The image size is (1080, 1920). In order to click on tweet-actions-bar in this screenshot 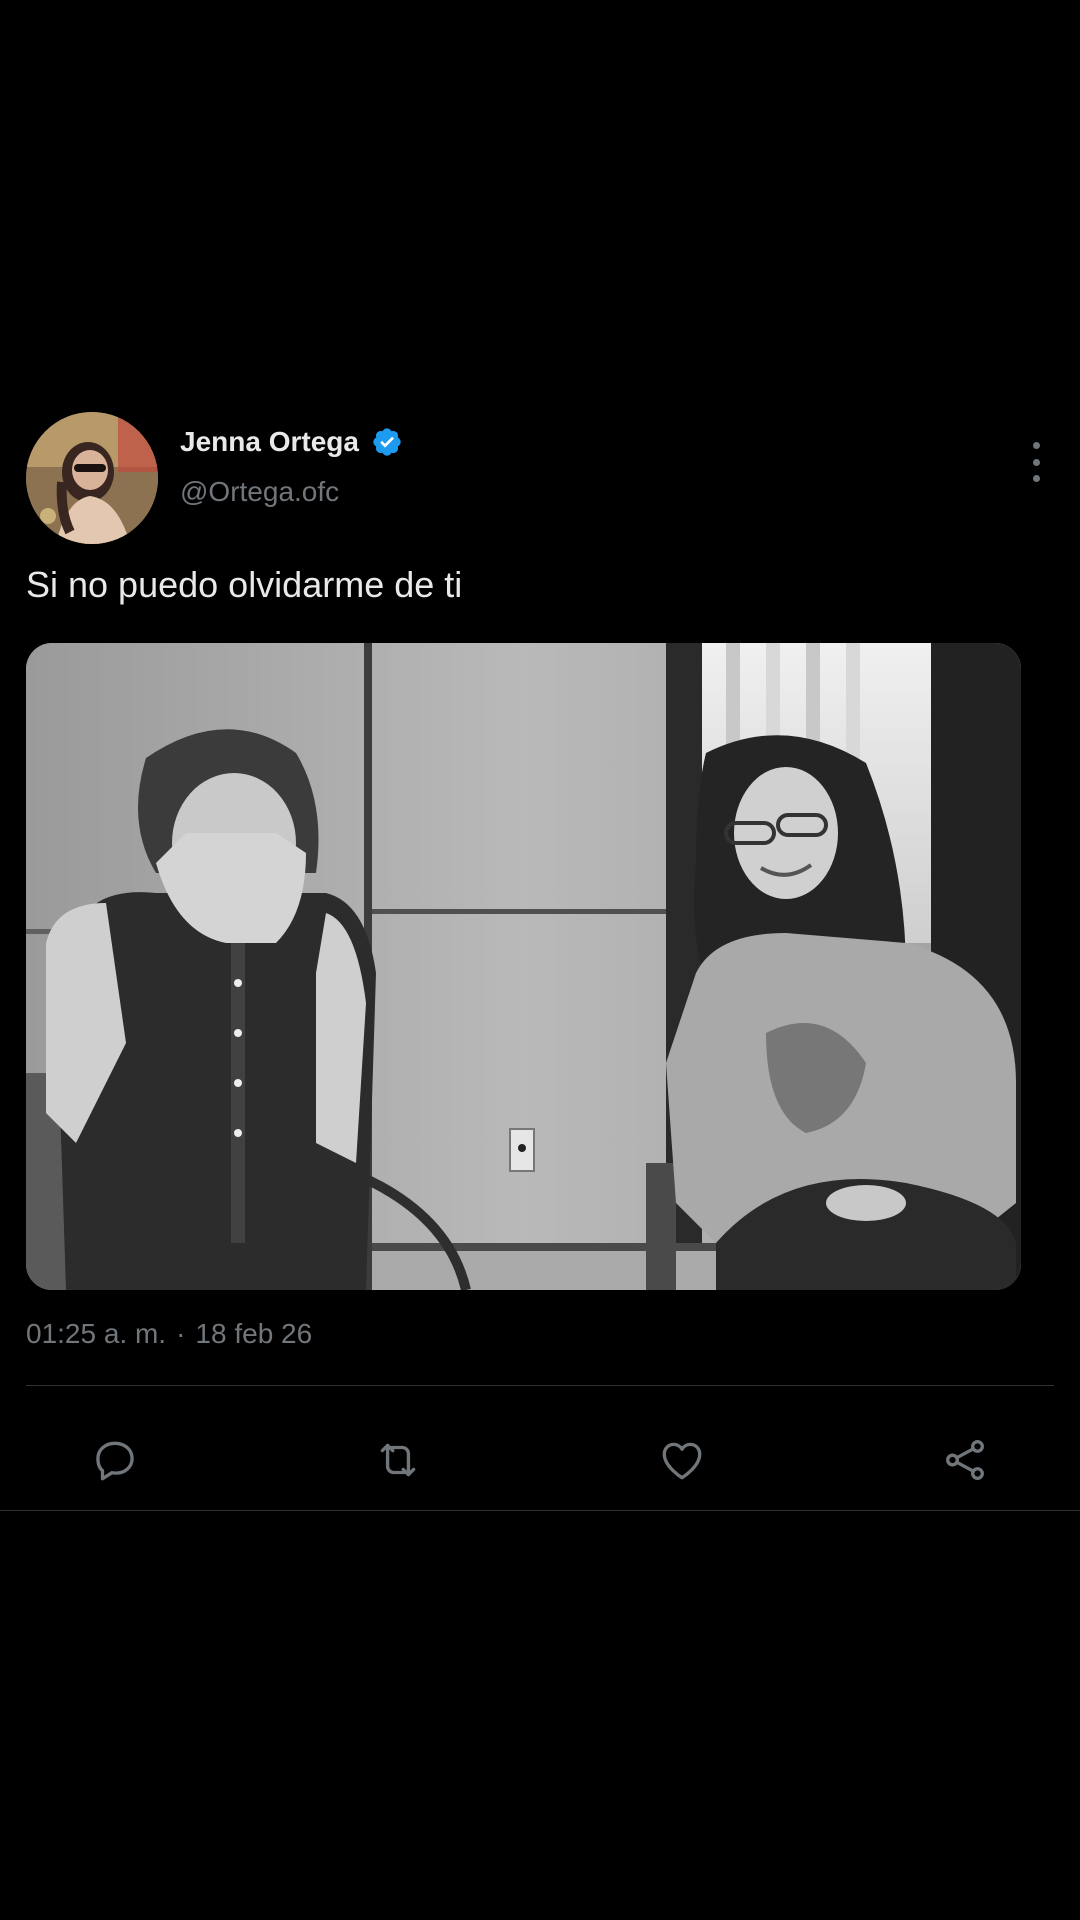, I will do `click(540, 1460)`.